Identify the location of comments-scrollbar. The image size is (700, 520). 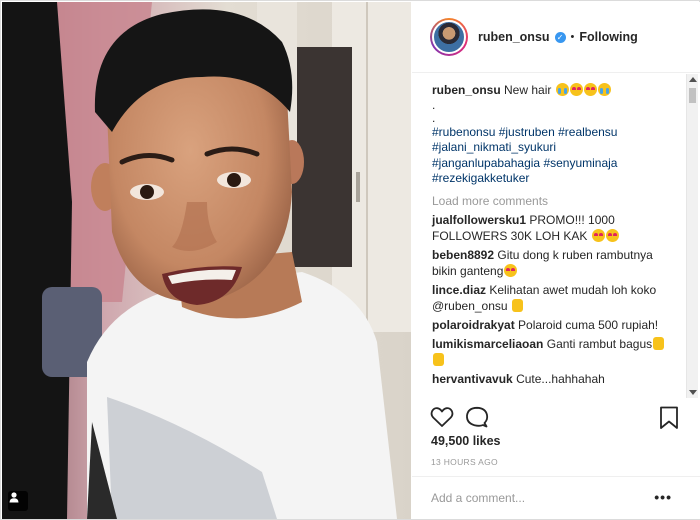
(692, 236).